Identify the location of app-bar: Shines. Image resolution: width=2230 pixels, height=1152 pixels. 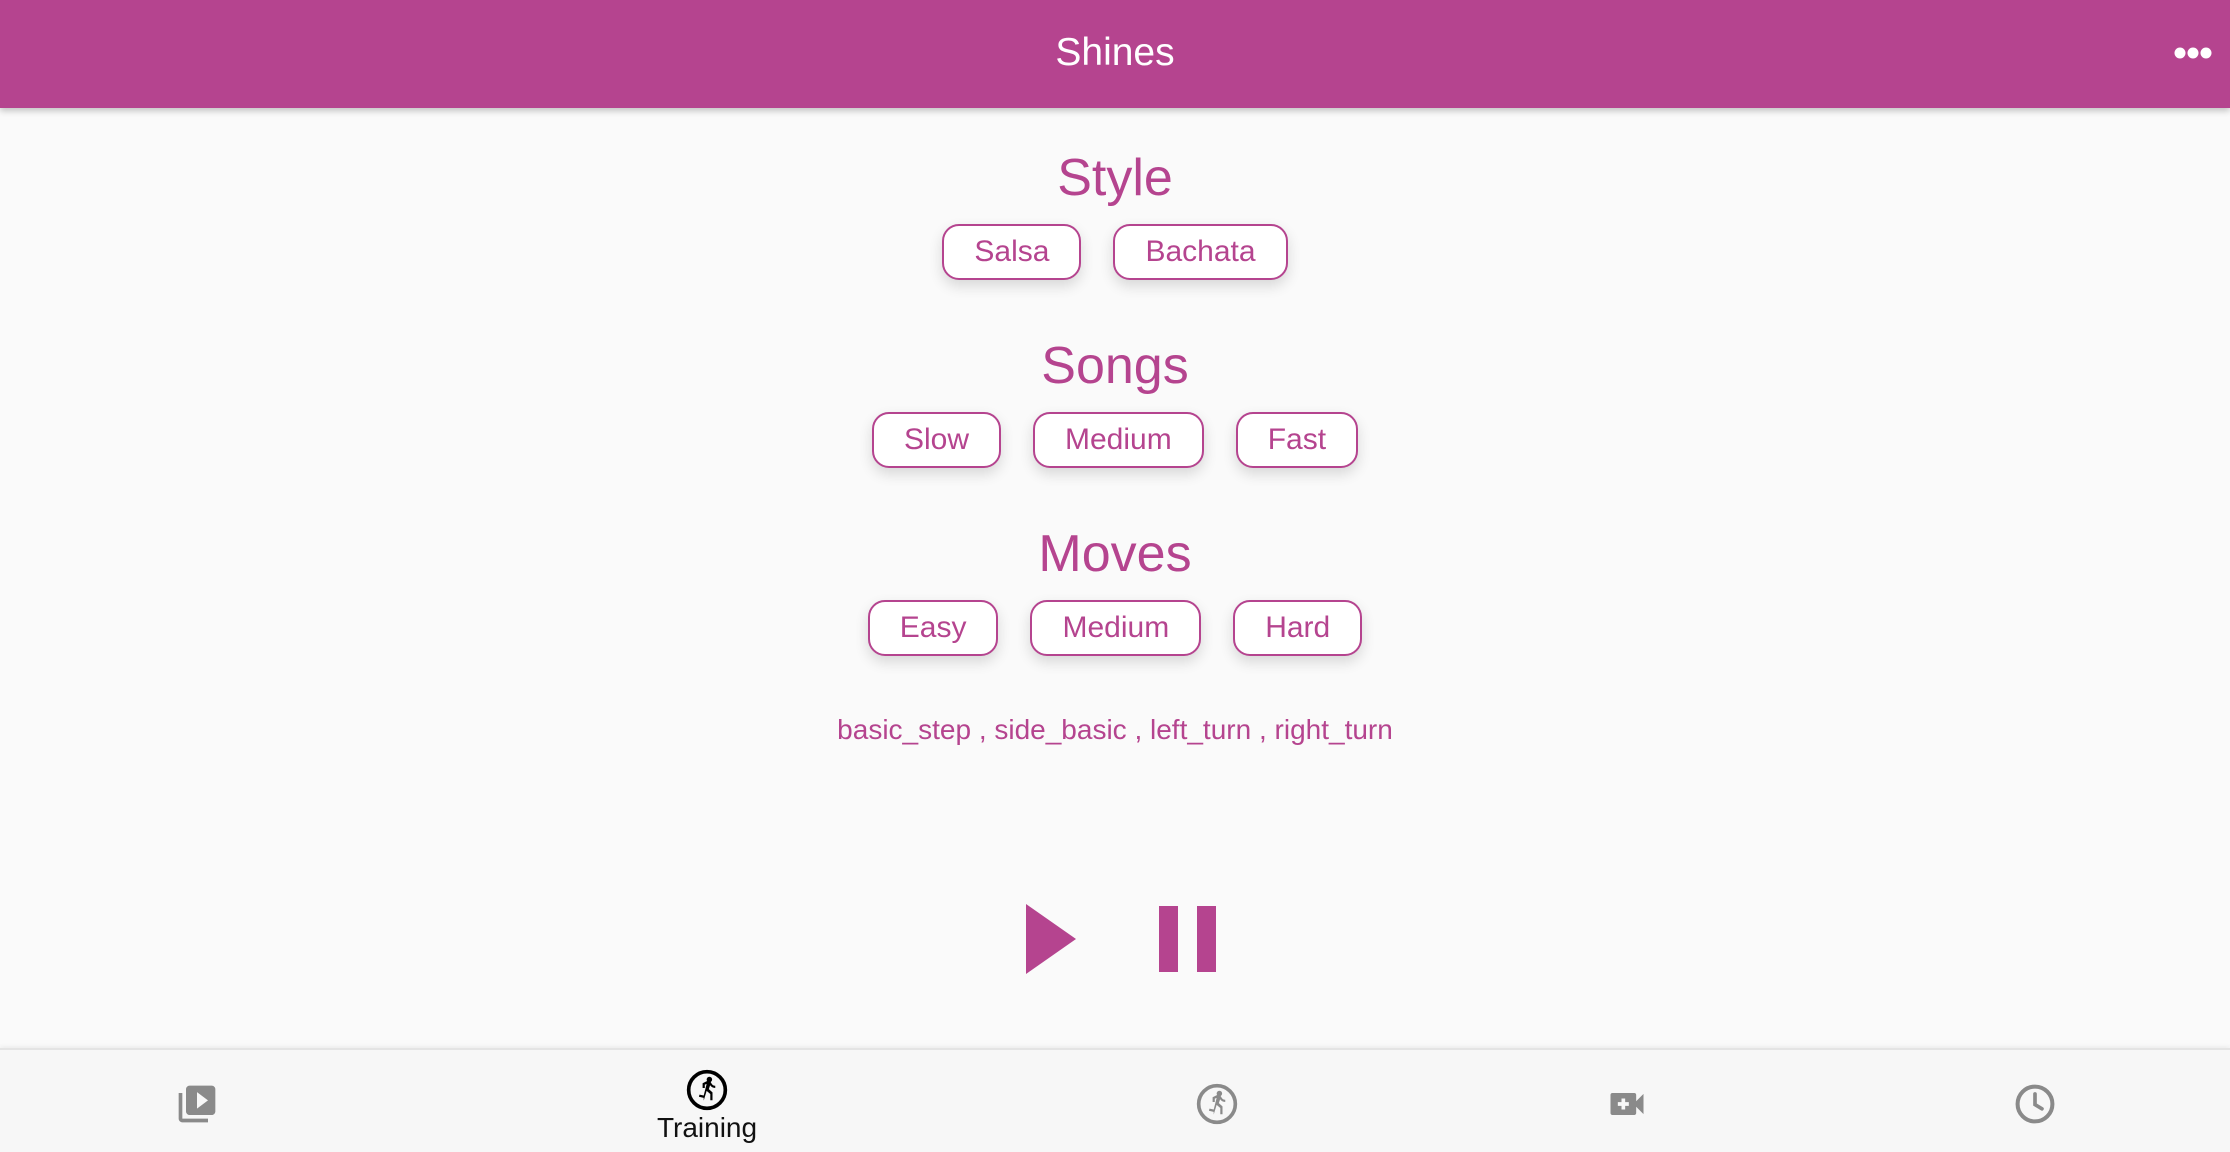
(1115, 54).